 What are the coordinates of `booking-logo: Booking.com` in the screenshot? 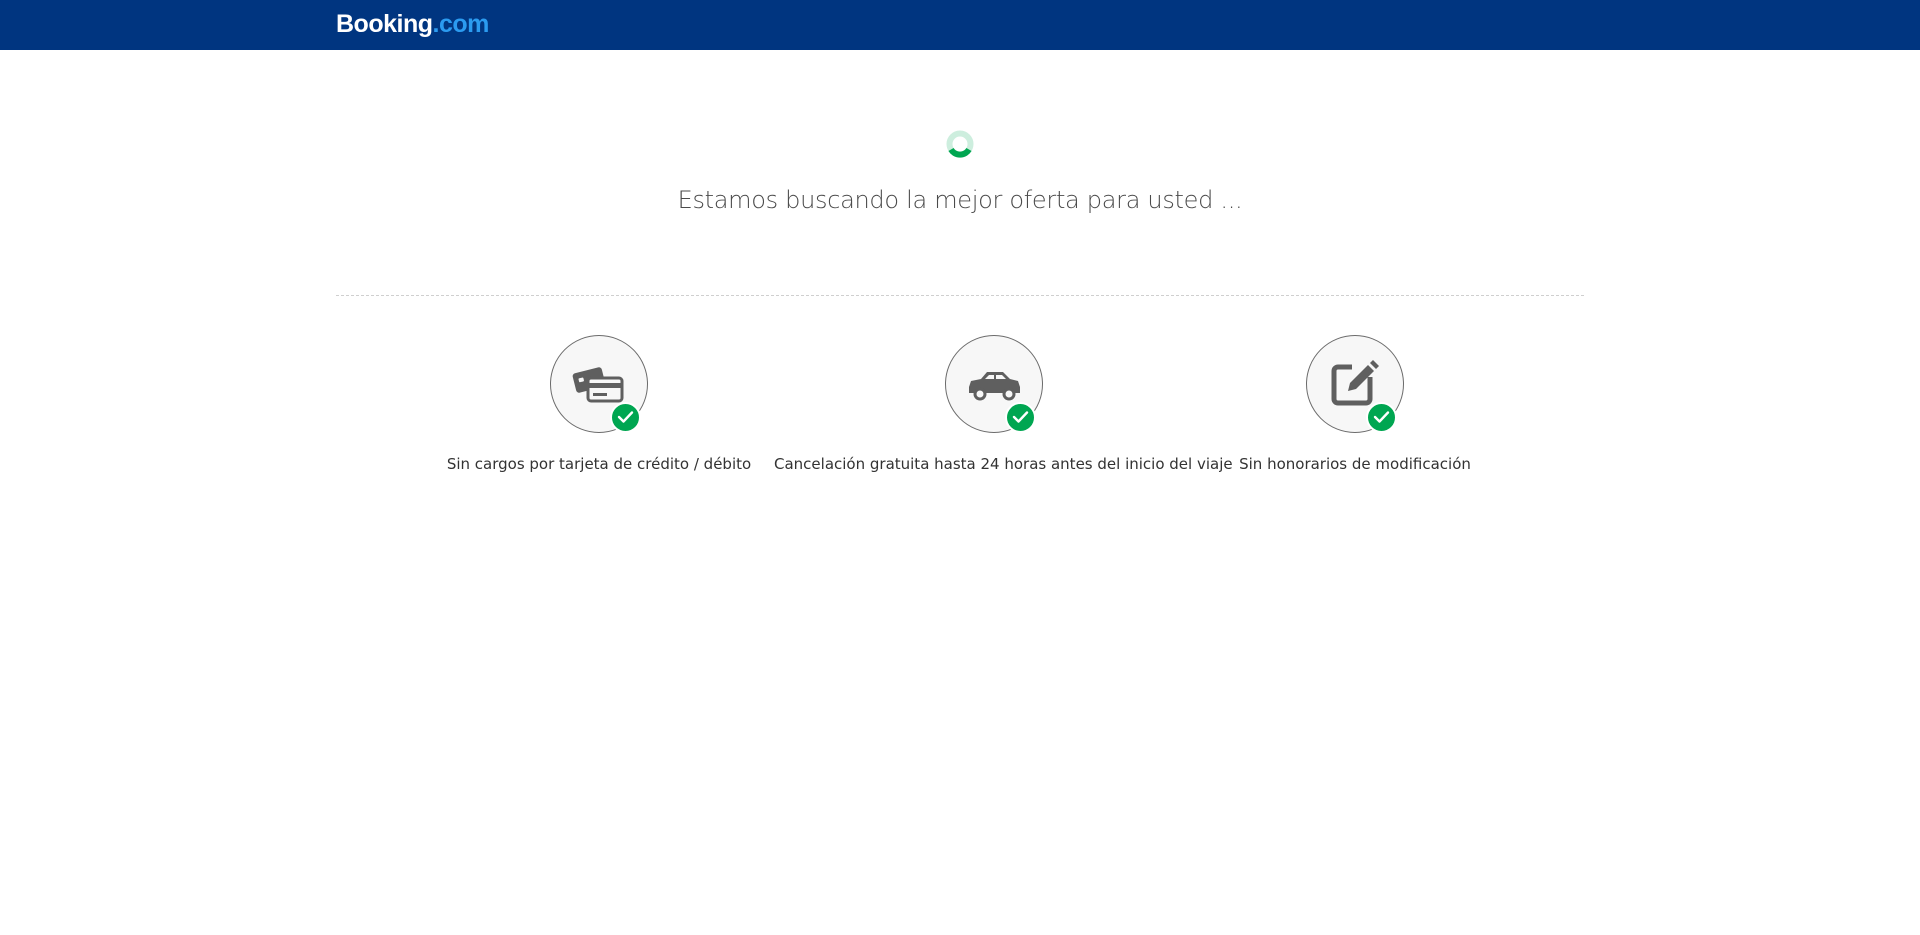 It's located at (412, 24).